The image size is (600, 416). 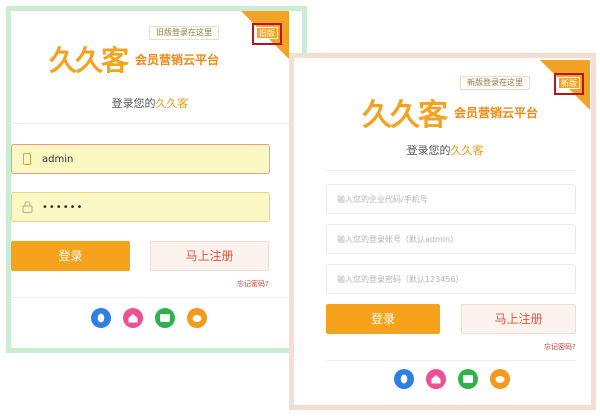 I want to click on new-version-button: 新版, so click(x=569, y=84).